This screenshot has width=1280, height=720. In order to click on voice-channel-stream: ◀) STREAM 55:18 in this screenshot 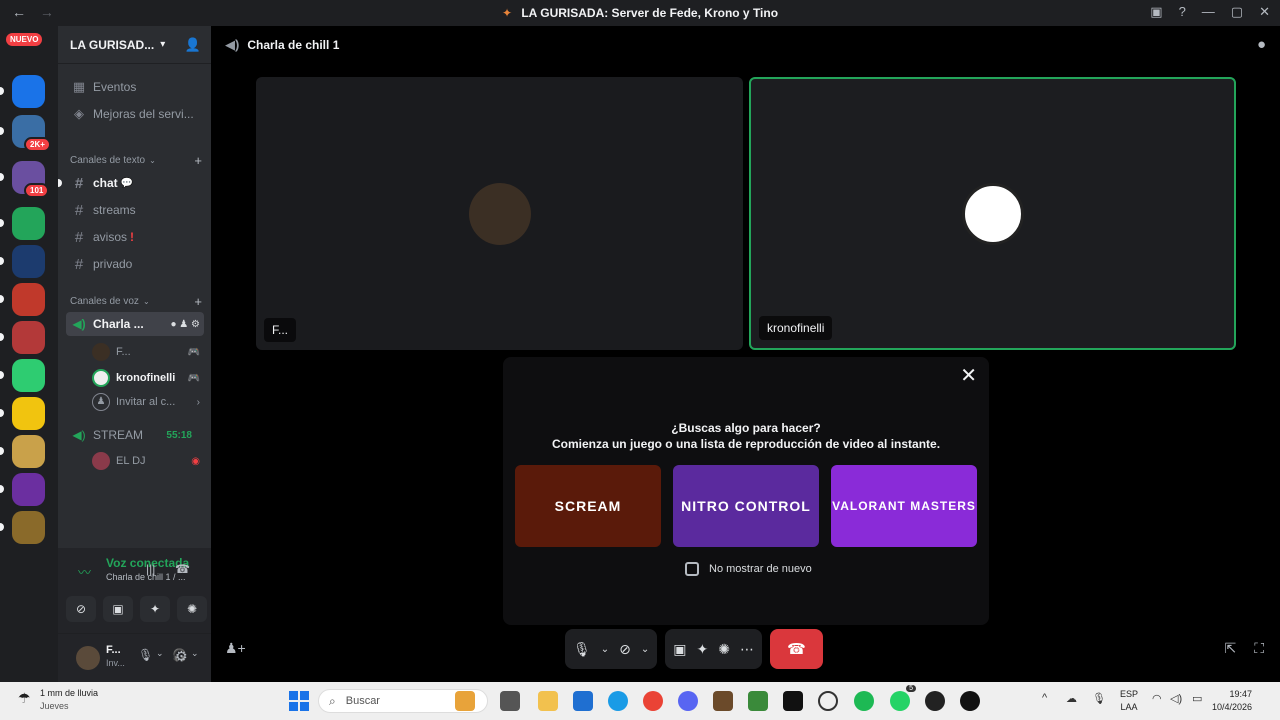, I will do `click(135, 435)`.